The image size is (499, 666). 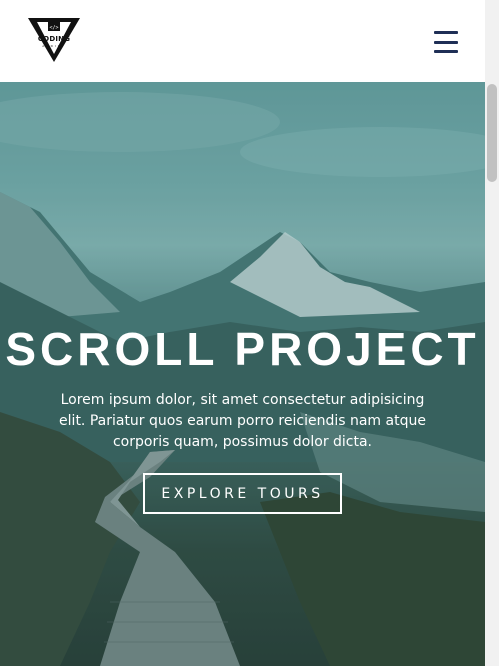 I want to click on scrollbar-thumb, so click(x=492, y=133).